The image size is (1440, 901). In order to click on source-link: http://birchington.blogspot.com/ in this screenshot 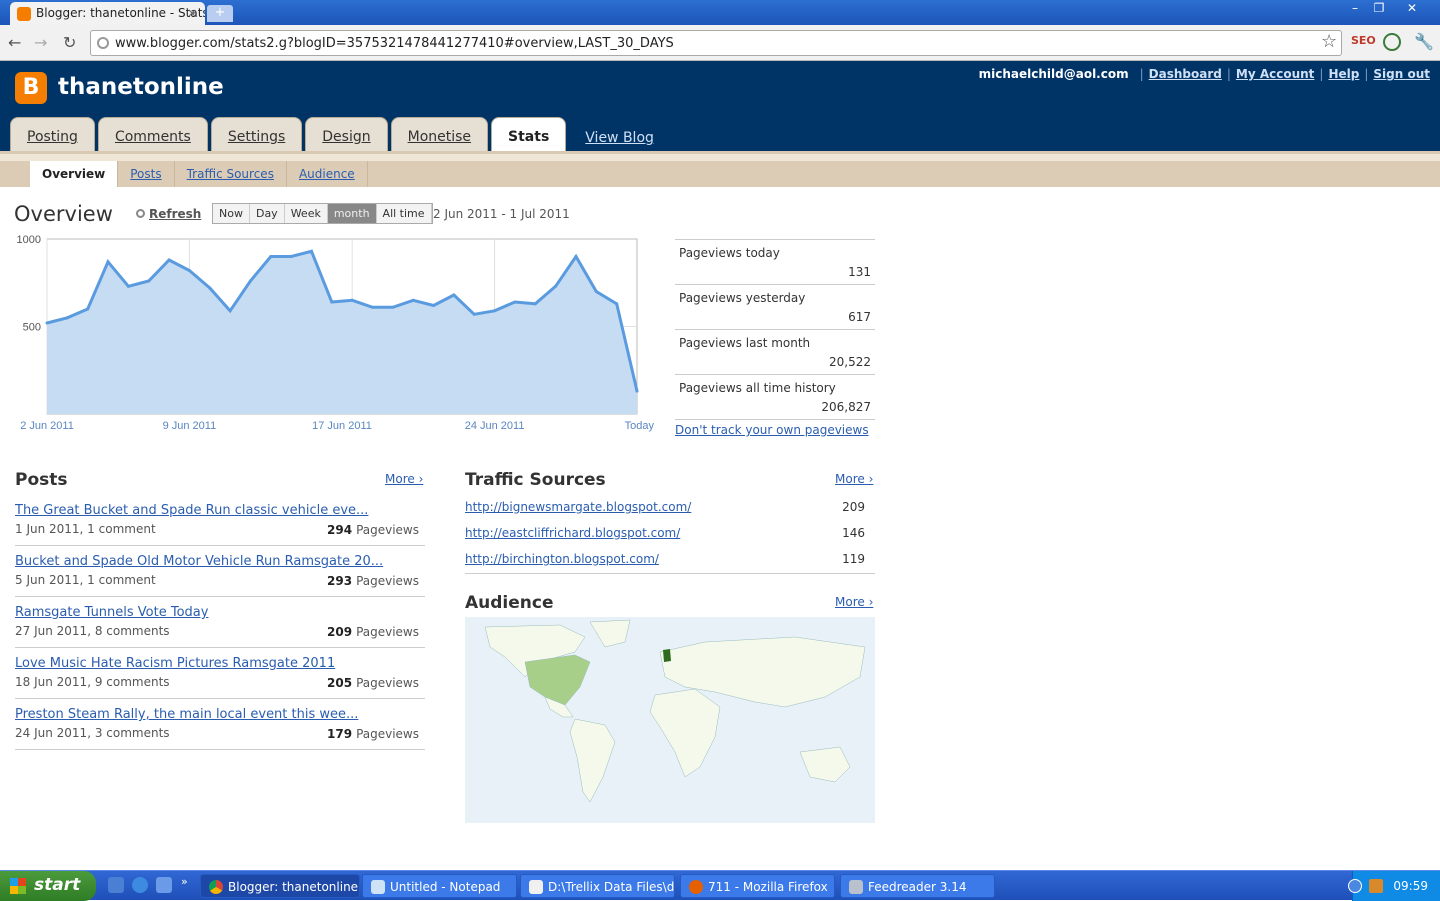, I will do `click(562, 559)`.